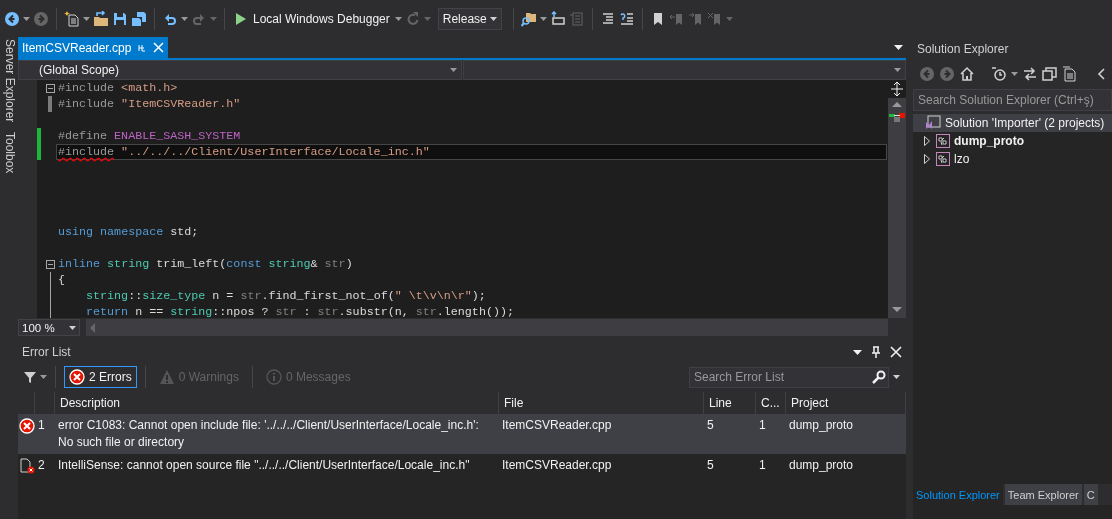  Describe the element at coordinates (128, 232) in the screenshot. I see `code-text: using namespace std;` at that location.